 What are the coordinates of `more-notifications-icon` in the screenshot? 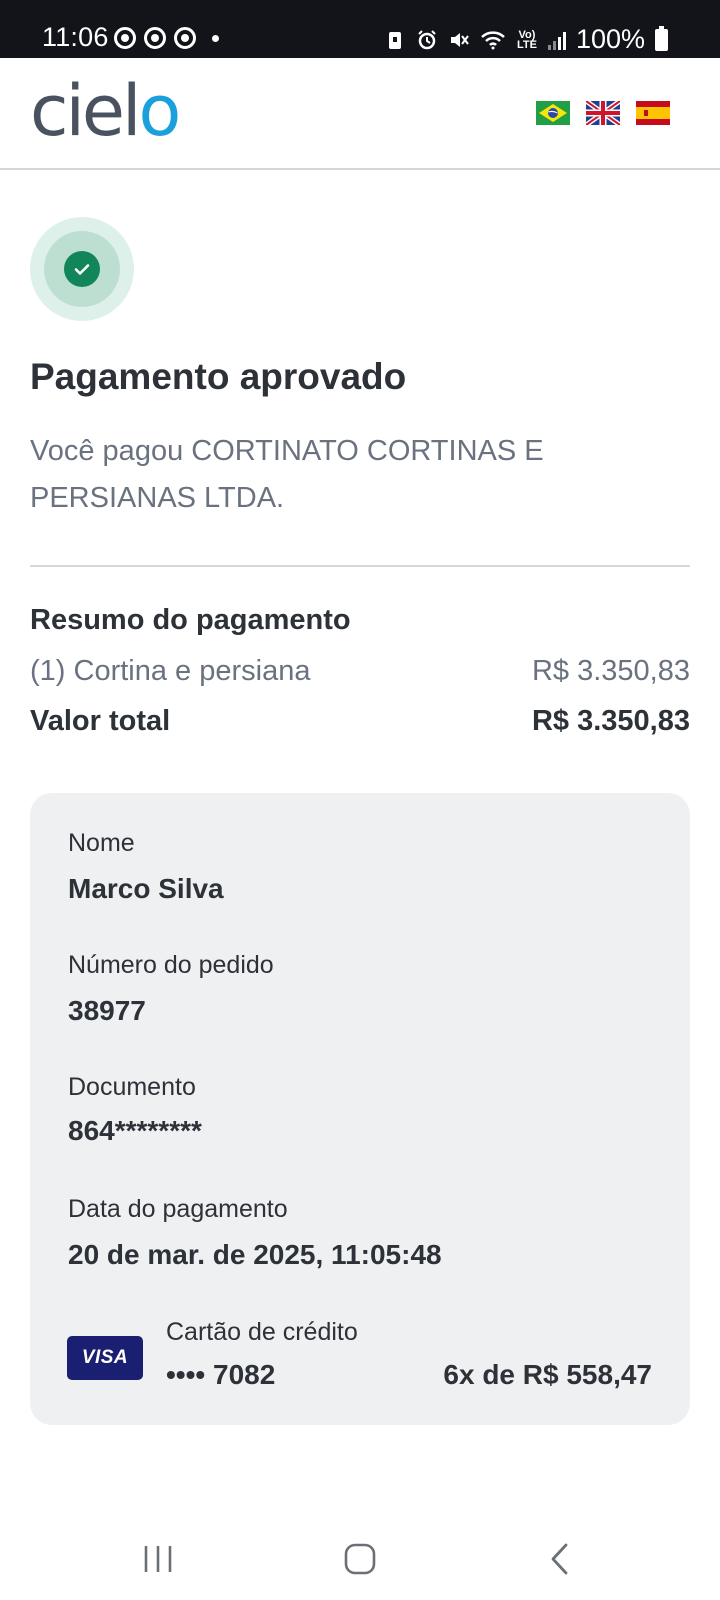 It's located at (215, 38).